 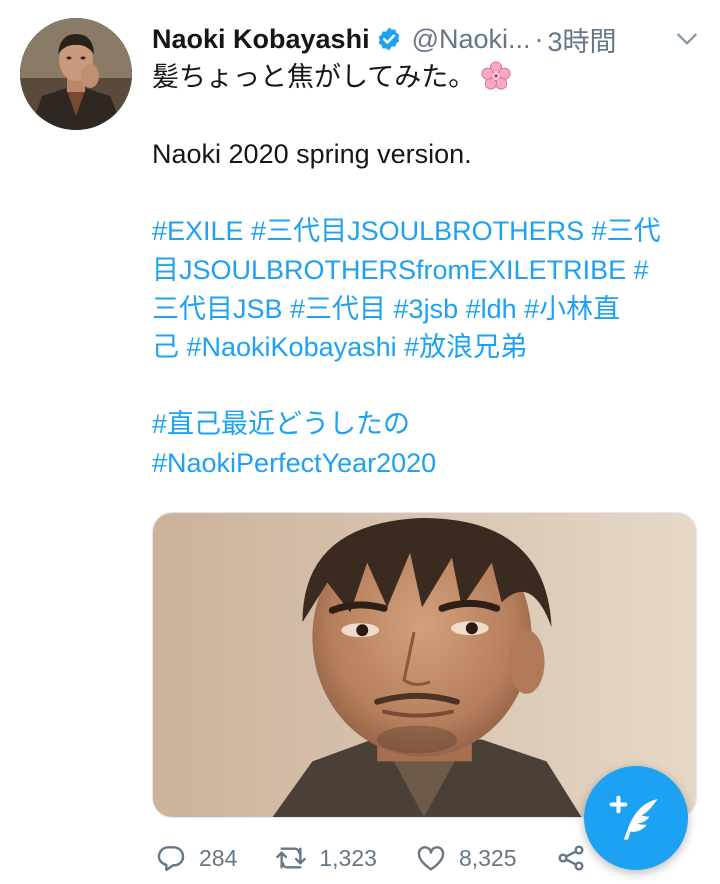 What do you see at coordinates (218, 857) in the screenshot?
I see `reply-count: 284` at bounding box center [218, 857].